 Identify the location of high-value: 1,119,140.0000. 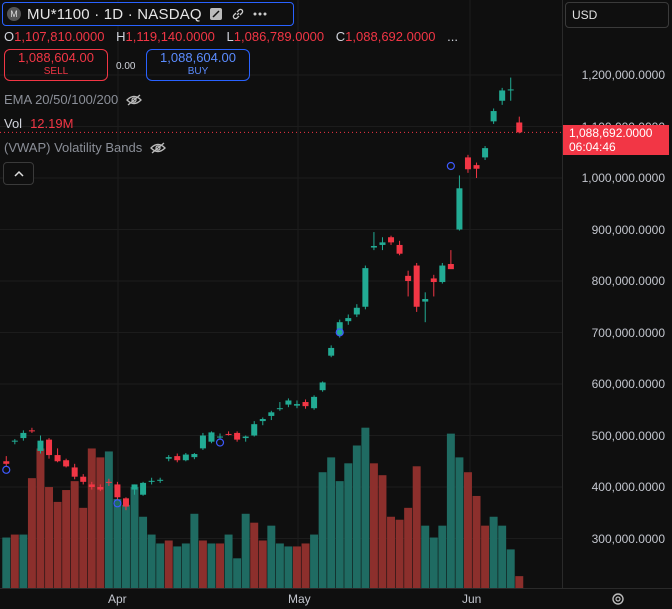
(170, 36).